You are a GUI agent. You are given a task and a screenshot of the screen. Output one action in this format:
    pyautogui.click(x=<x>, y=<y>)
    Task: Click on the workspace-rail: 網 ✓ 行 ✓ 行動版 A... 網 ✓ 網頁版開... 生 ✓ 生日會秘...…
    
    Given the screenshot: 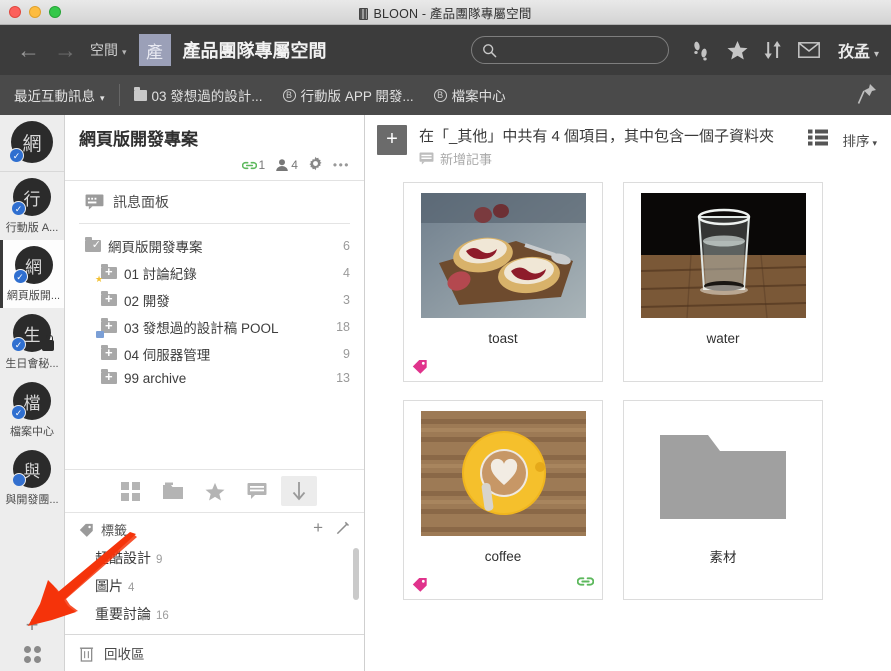 What is the action you would take?
    pyautogui.click(x=32, y=393)
    